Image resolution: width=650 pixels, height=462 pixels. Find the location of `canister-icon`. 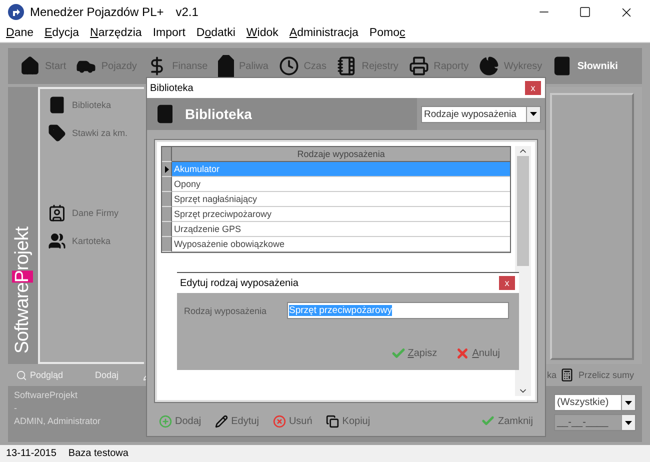

canister-icon is located at coordinates (226, 66).